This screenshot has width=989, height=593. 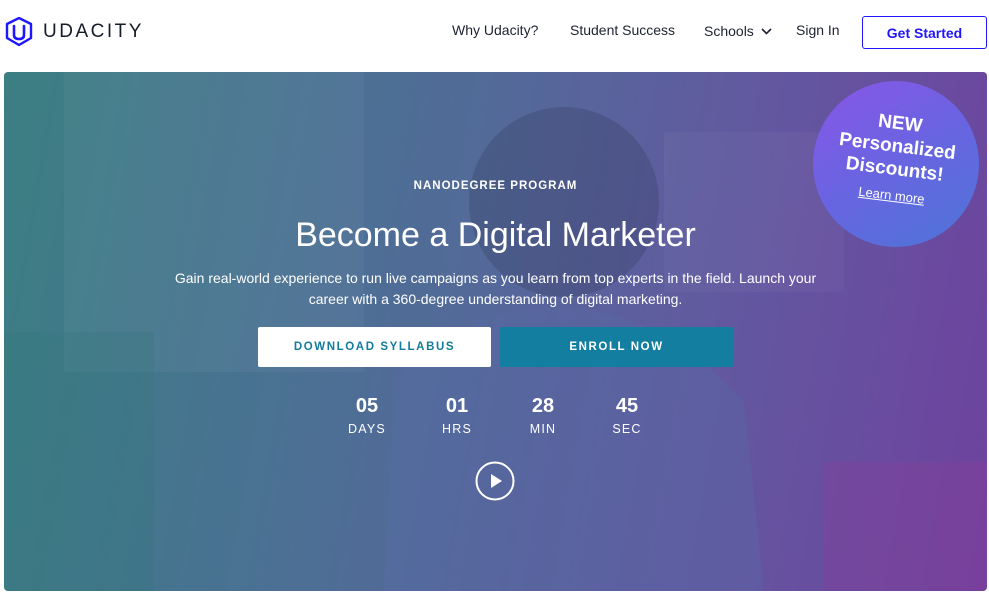 I want to click on nav-sign-in: Sign In, so click(x=818, y=30).